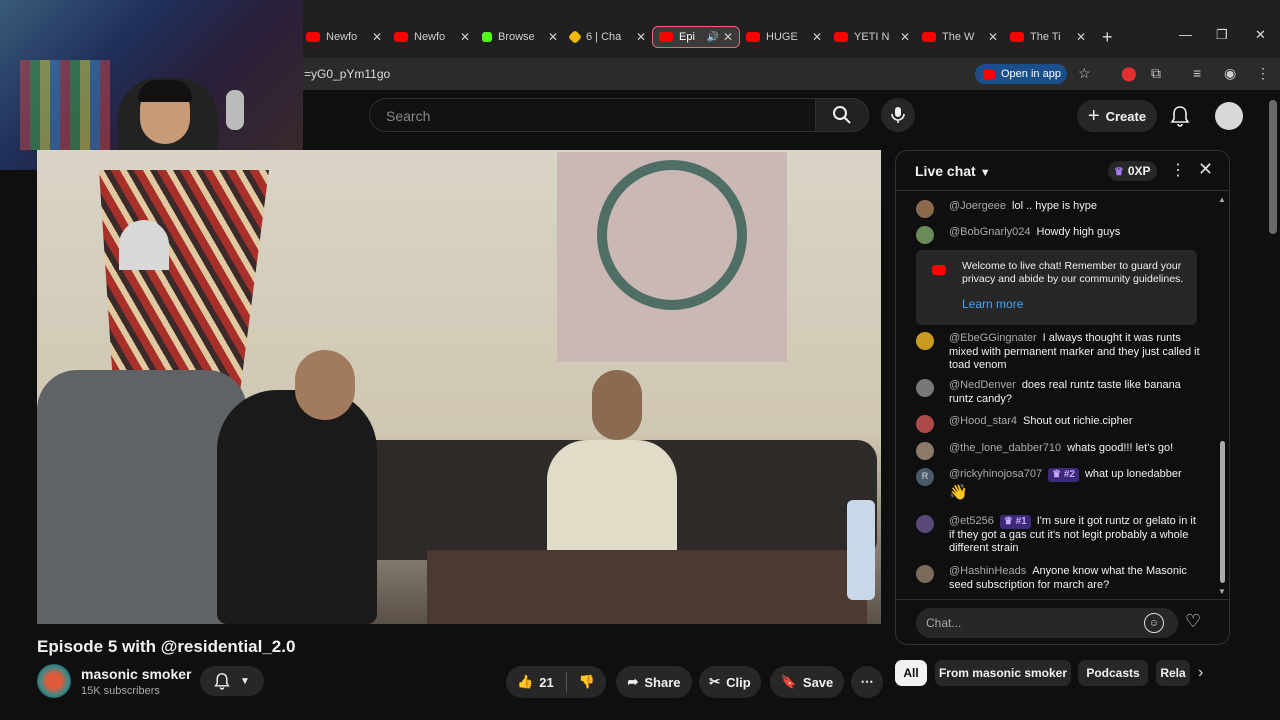 This screenshot has width=1280, height=720. I want to click on close-icon: ✕, so click(1205, 169).